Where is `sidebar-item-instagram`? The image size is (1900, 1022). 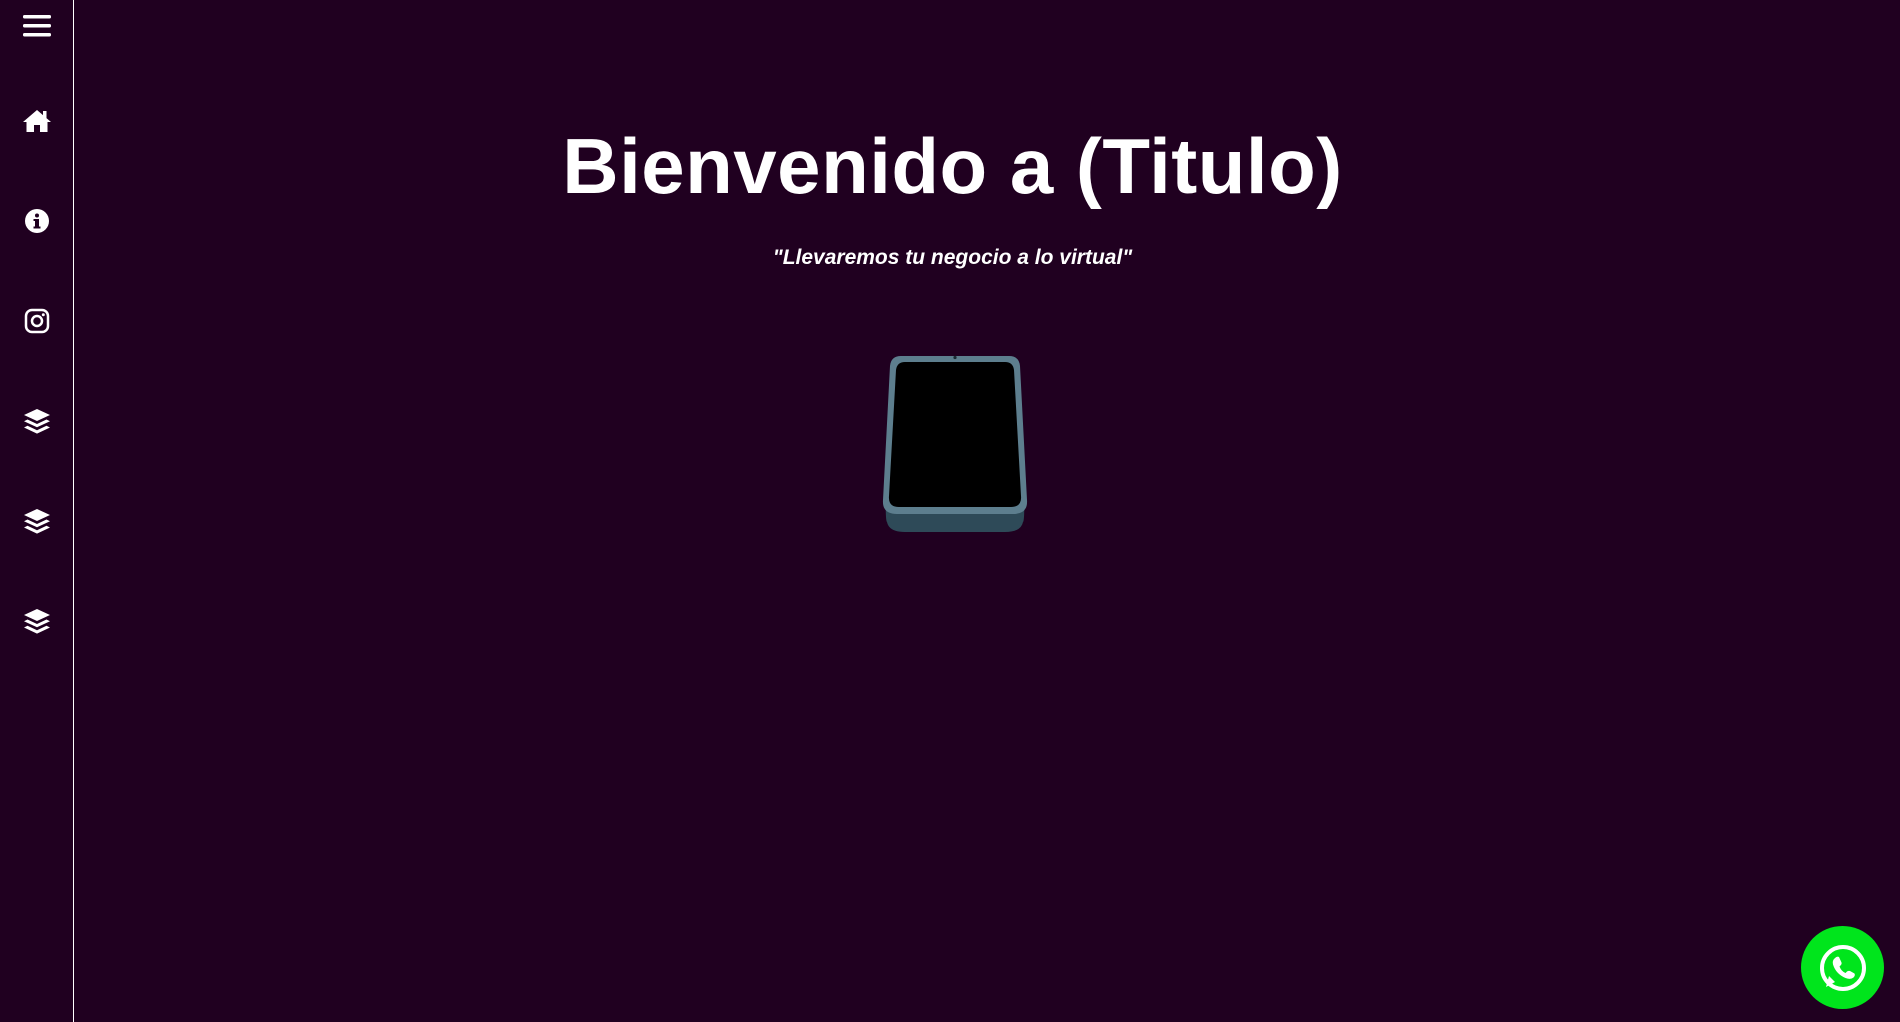 sidebar-item-instagram is located at coordinates (37, 321).